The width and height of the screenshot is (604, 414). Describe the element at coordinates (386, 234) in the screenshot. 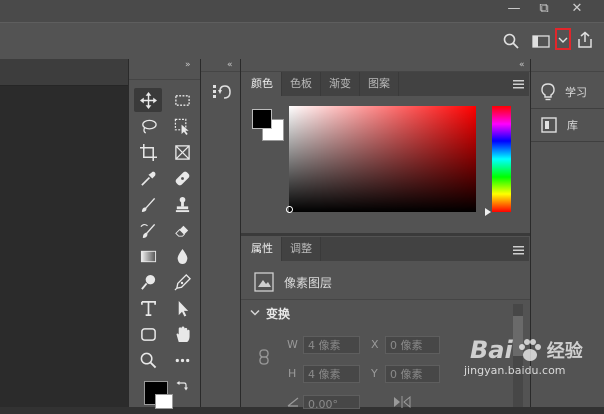

I see `panel-divider` at that location.